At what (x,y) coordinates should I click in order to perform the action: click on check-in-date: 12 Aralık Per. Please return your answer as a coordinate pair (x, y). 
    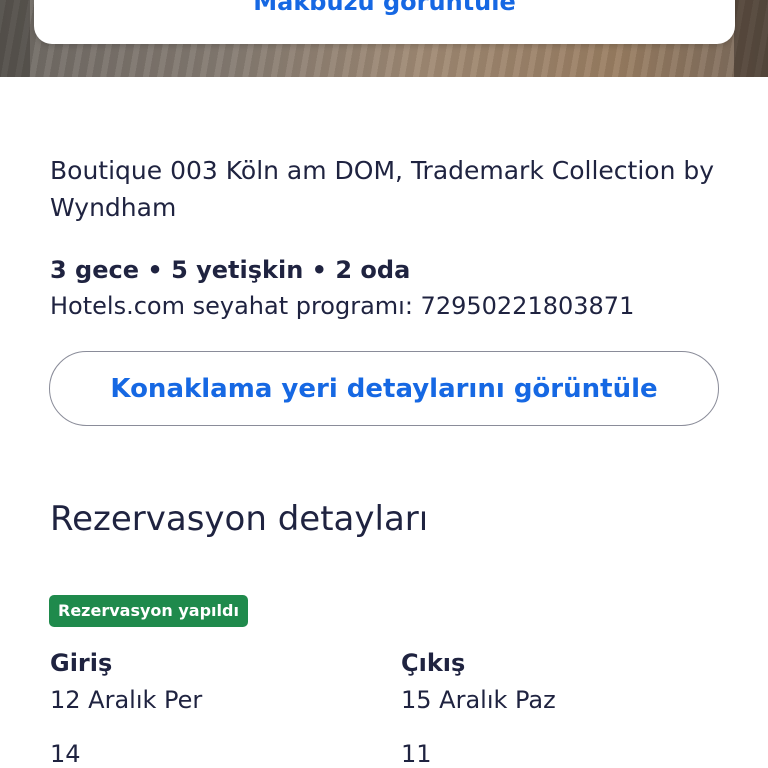
    Looking at the image, I should click on (126, 700).